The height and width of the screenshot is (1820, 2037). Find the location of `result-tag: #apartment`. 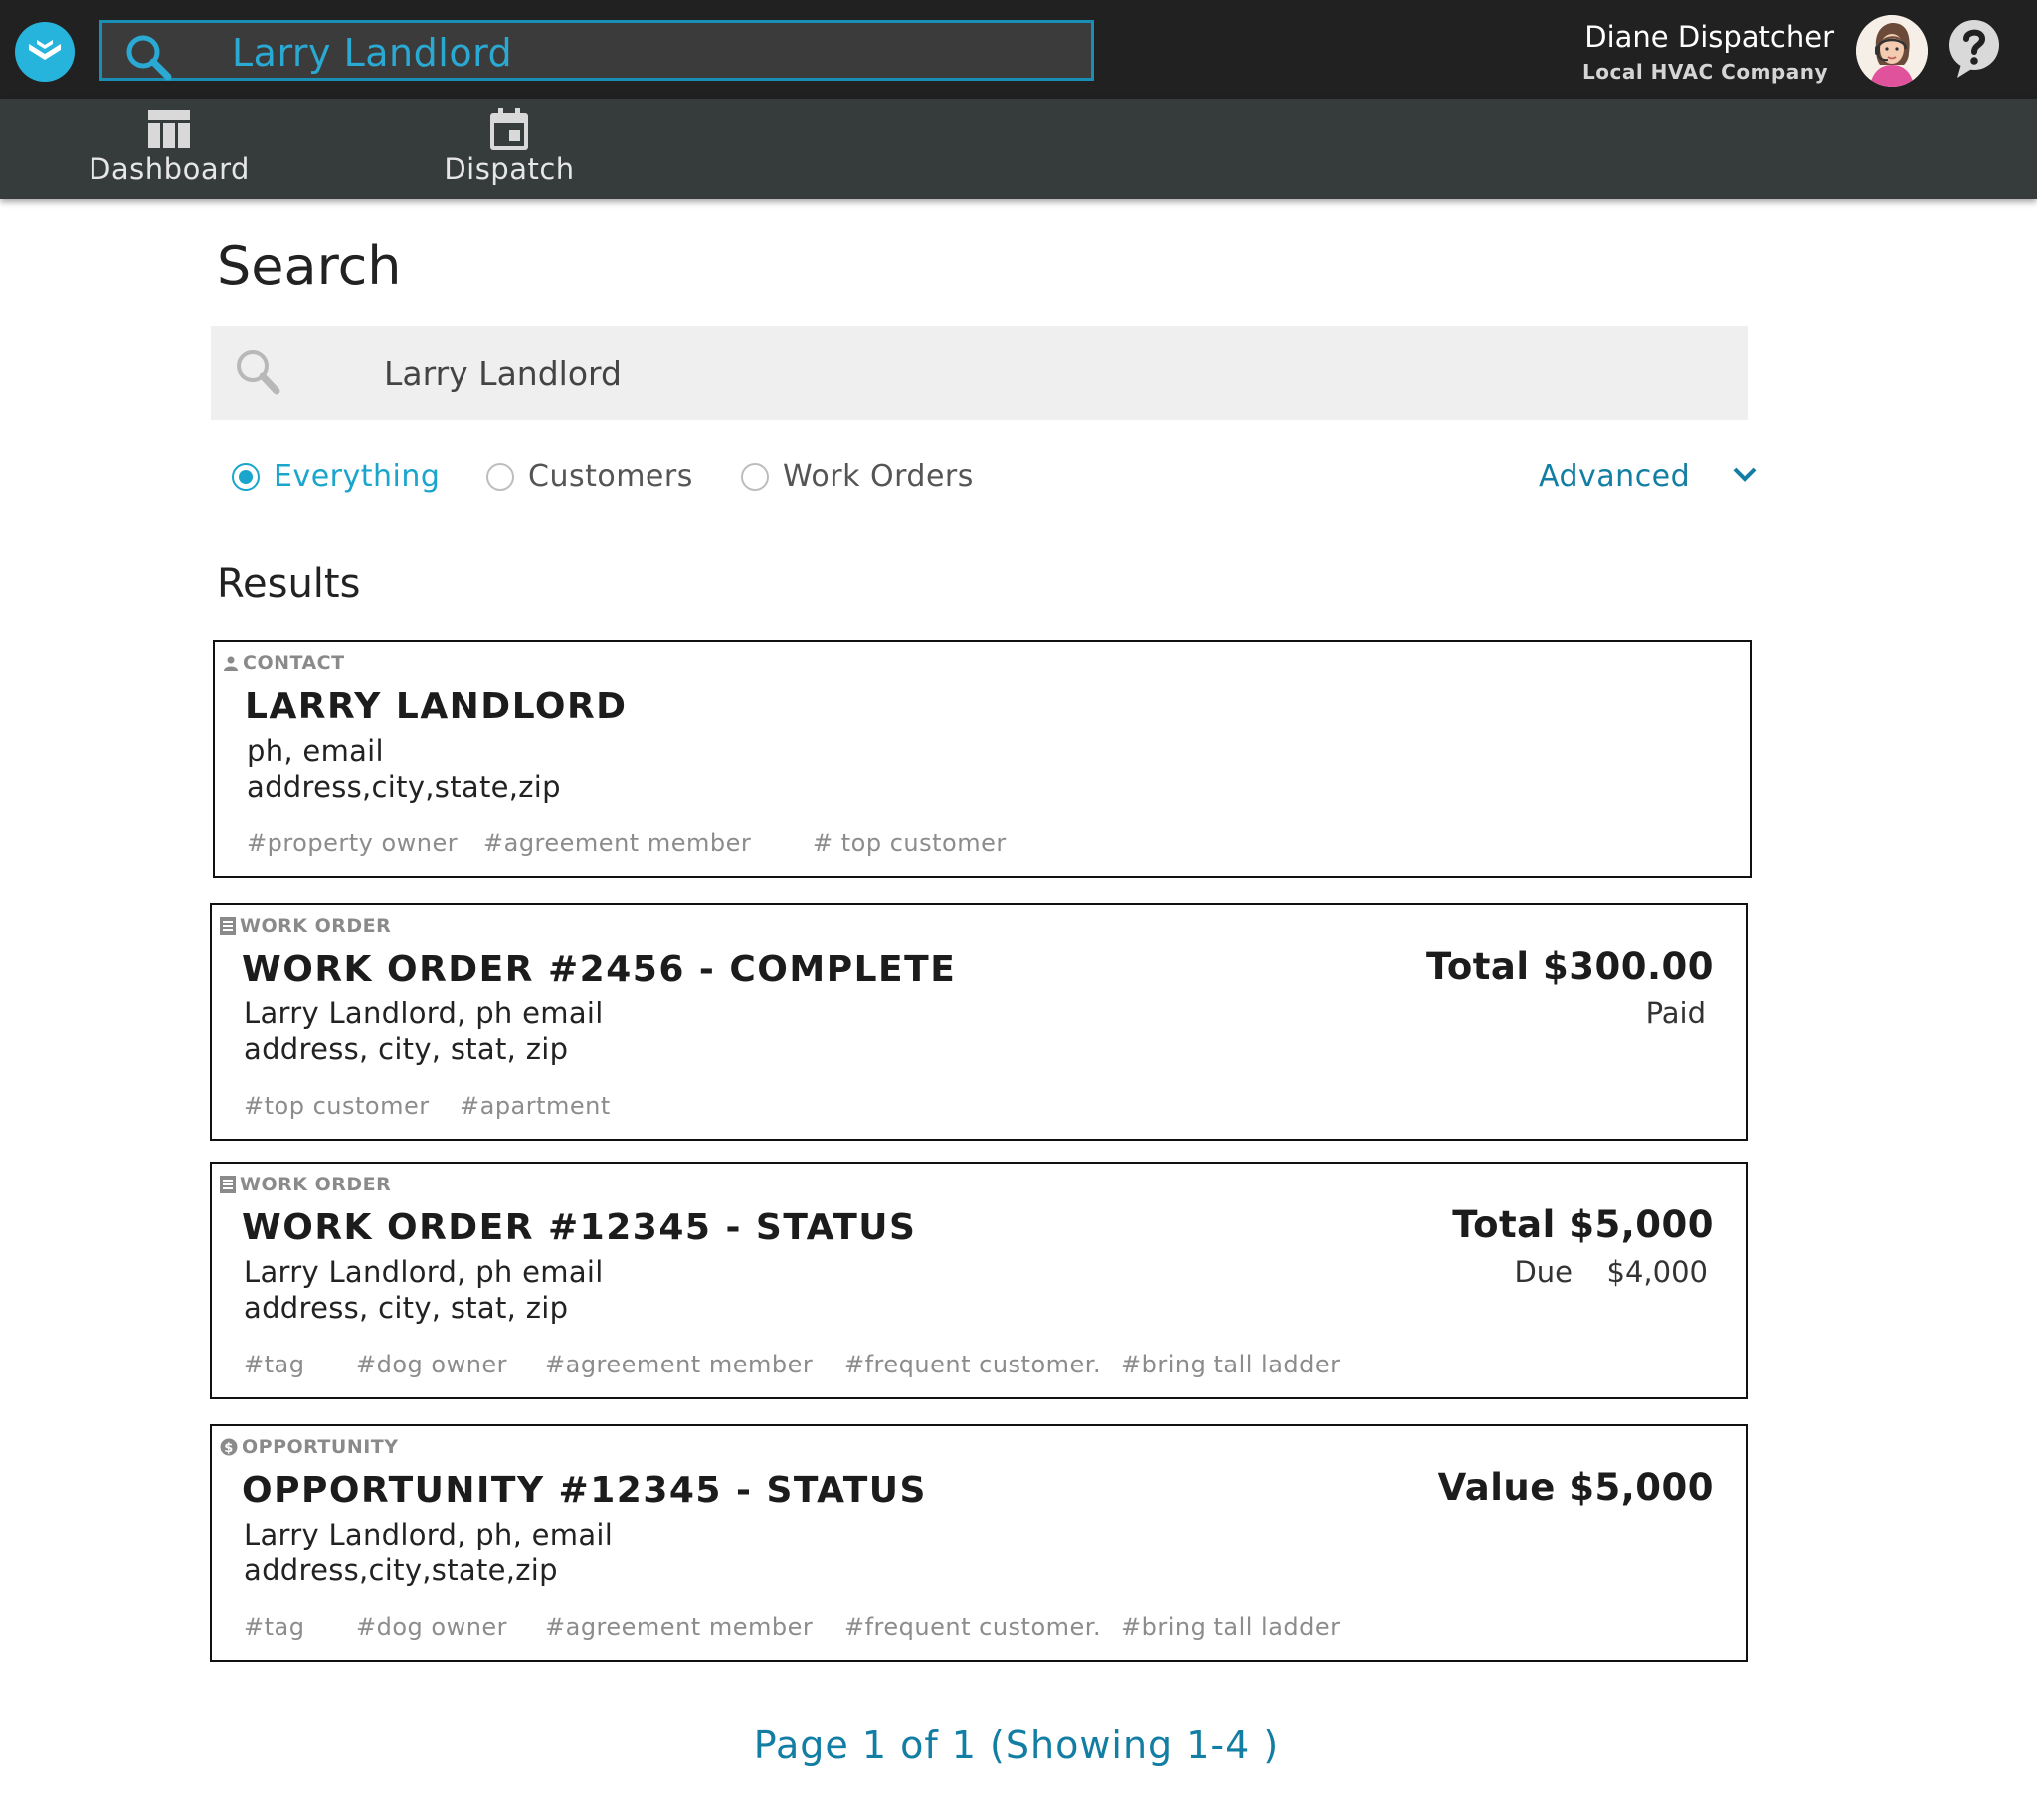

result-tag: #apartment is located at coordinates (535, 1106).